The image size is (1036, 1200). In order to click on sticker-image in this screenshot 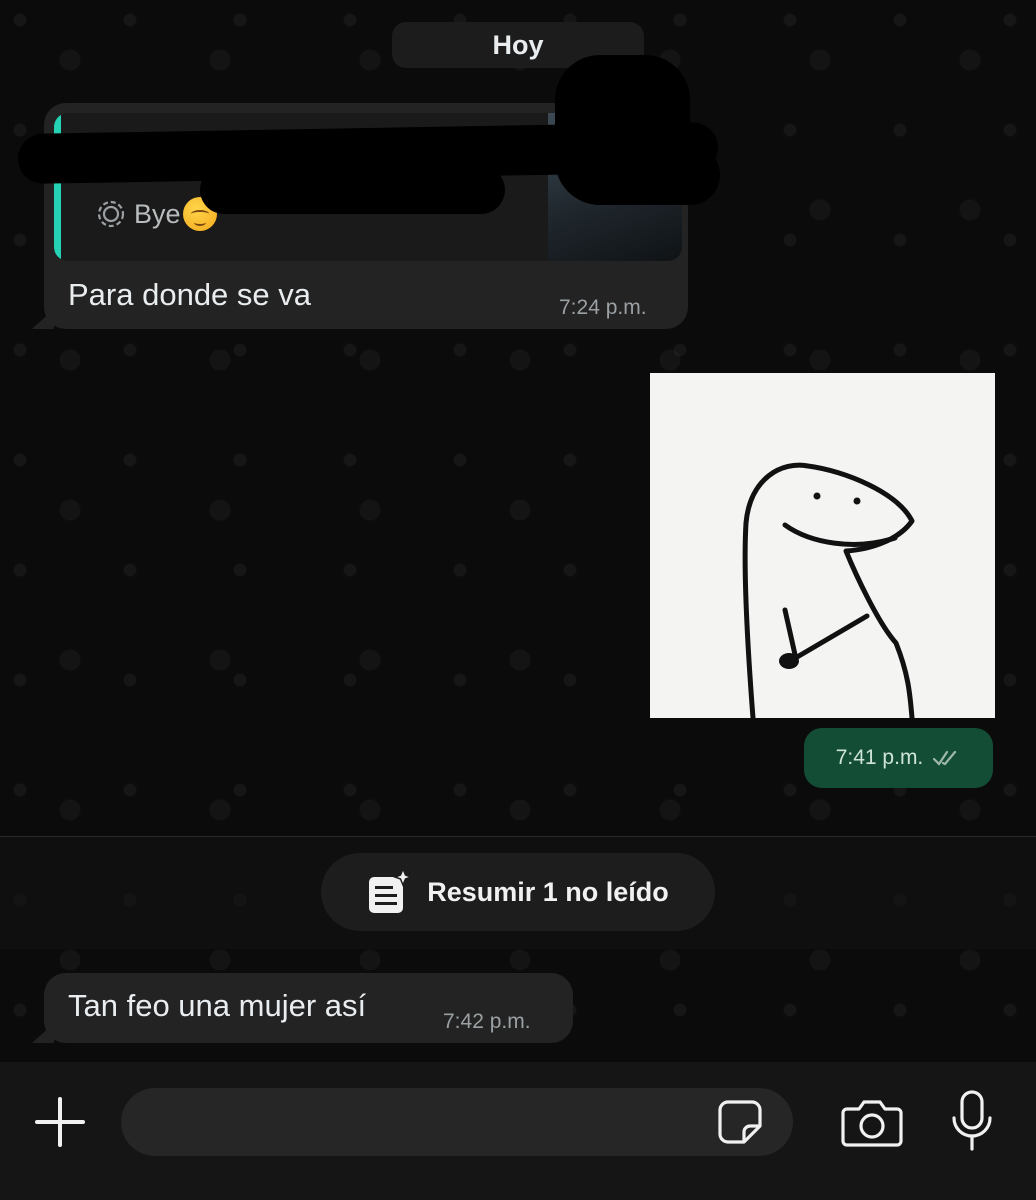, I will do `click(822, 547)`.